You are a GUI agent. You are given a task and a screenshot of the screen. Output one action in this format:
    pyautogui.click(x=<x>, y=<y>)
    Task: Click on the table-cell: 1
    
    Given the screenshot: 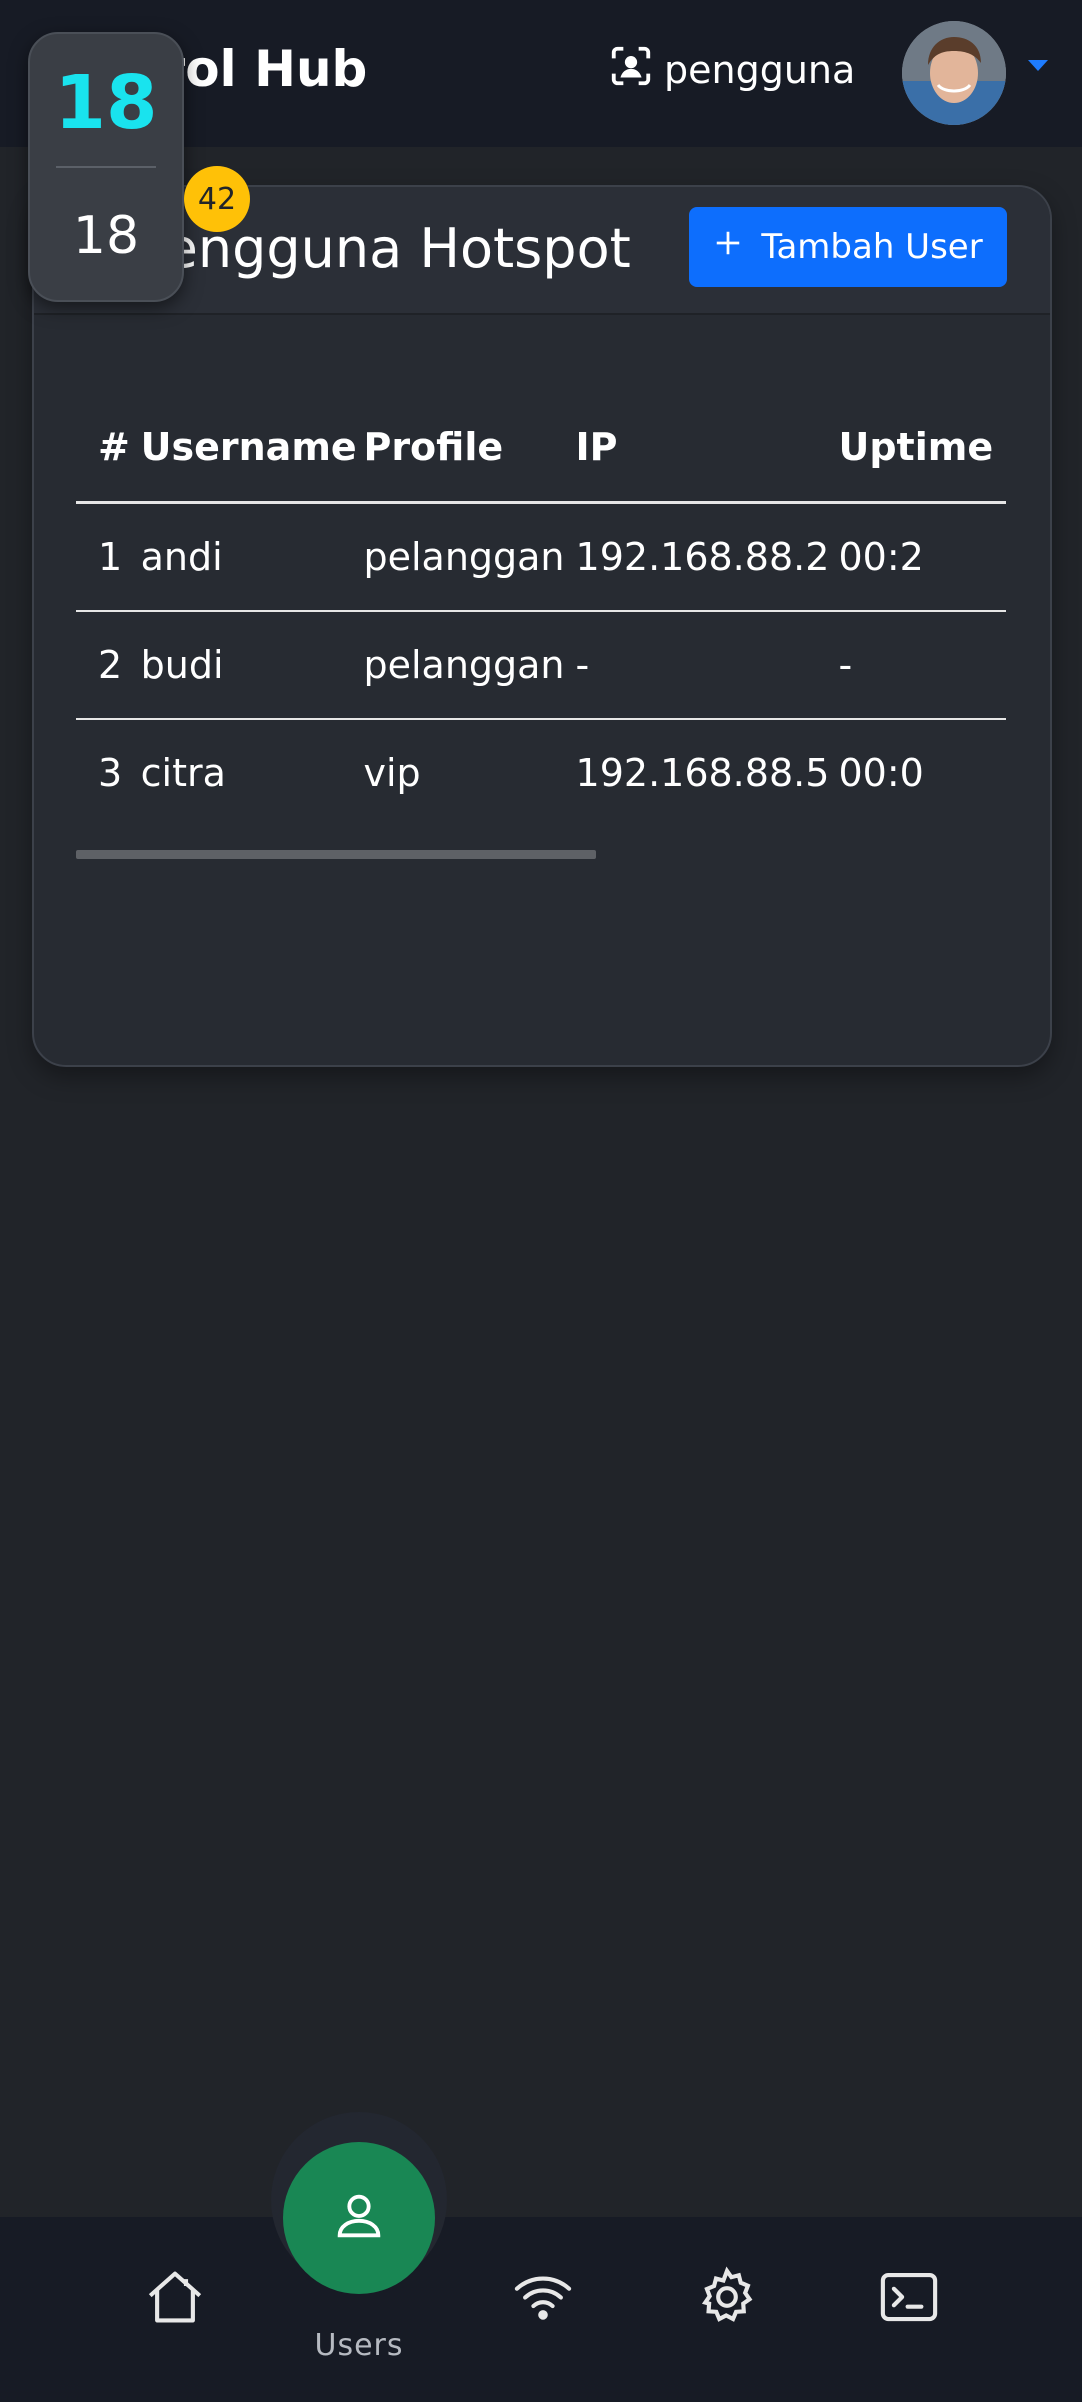 What is the action you would take?
    pyautogui.click(x=108, y=557)
    